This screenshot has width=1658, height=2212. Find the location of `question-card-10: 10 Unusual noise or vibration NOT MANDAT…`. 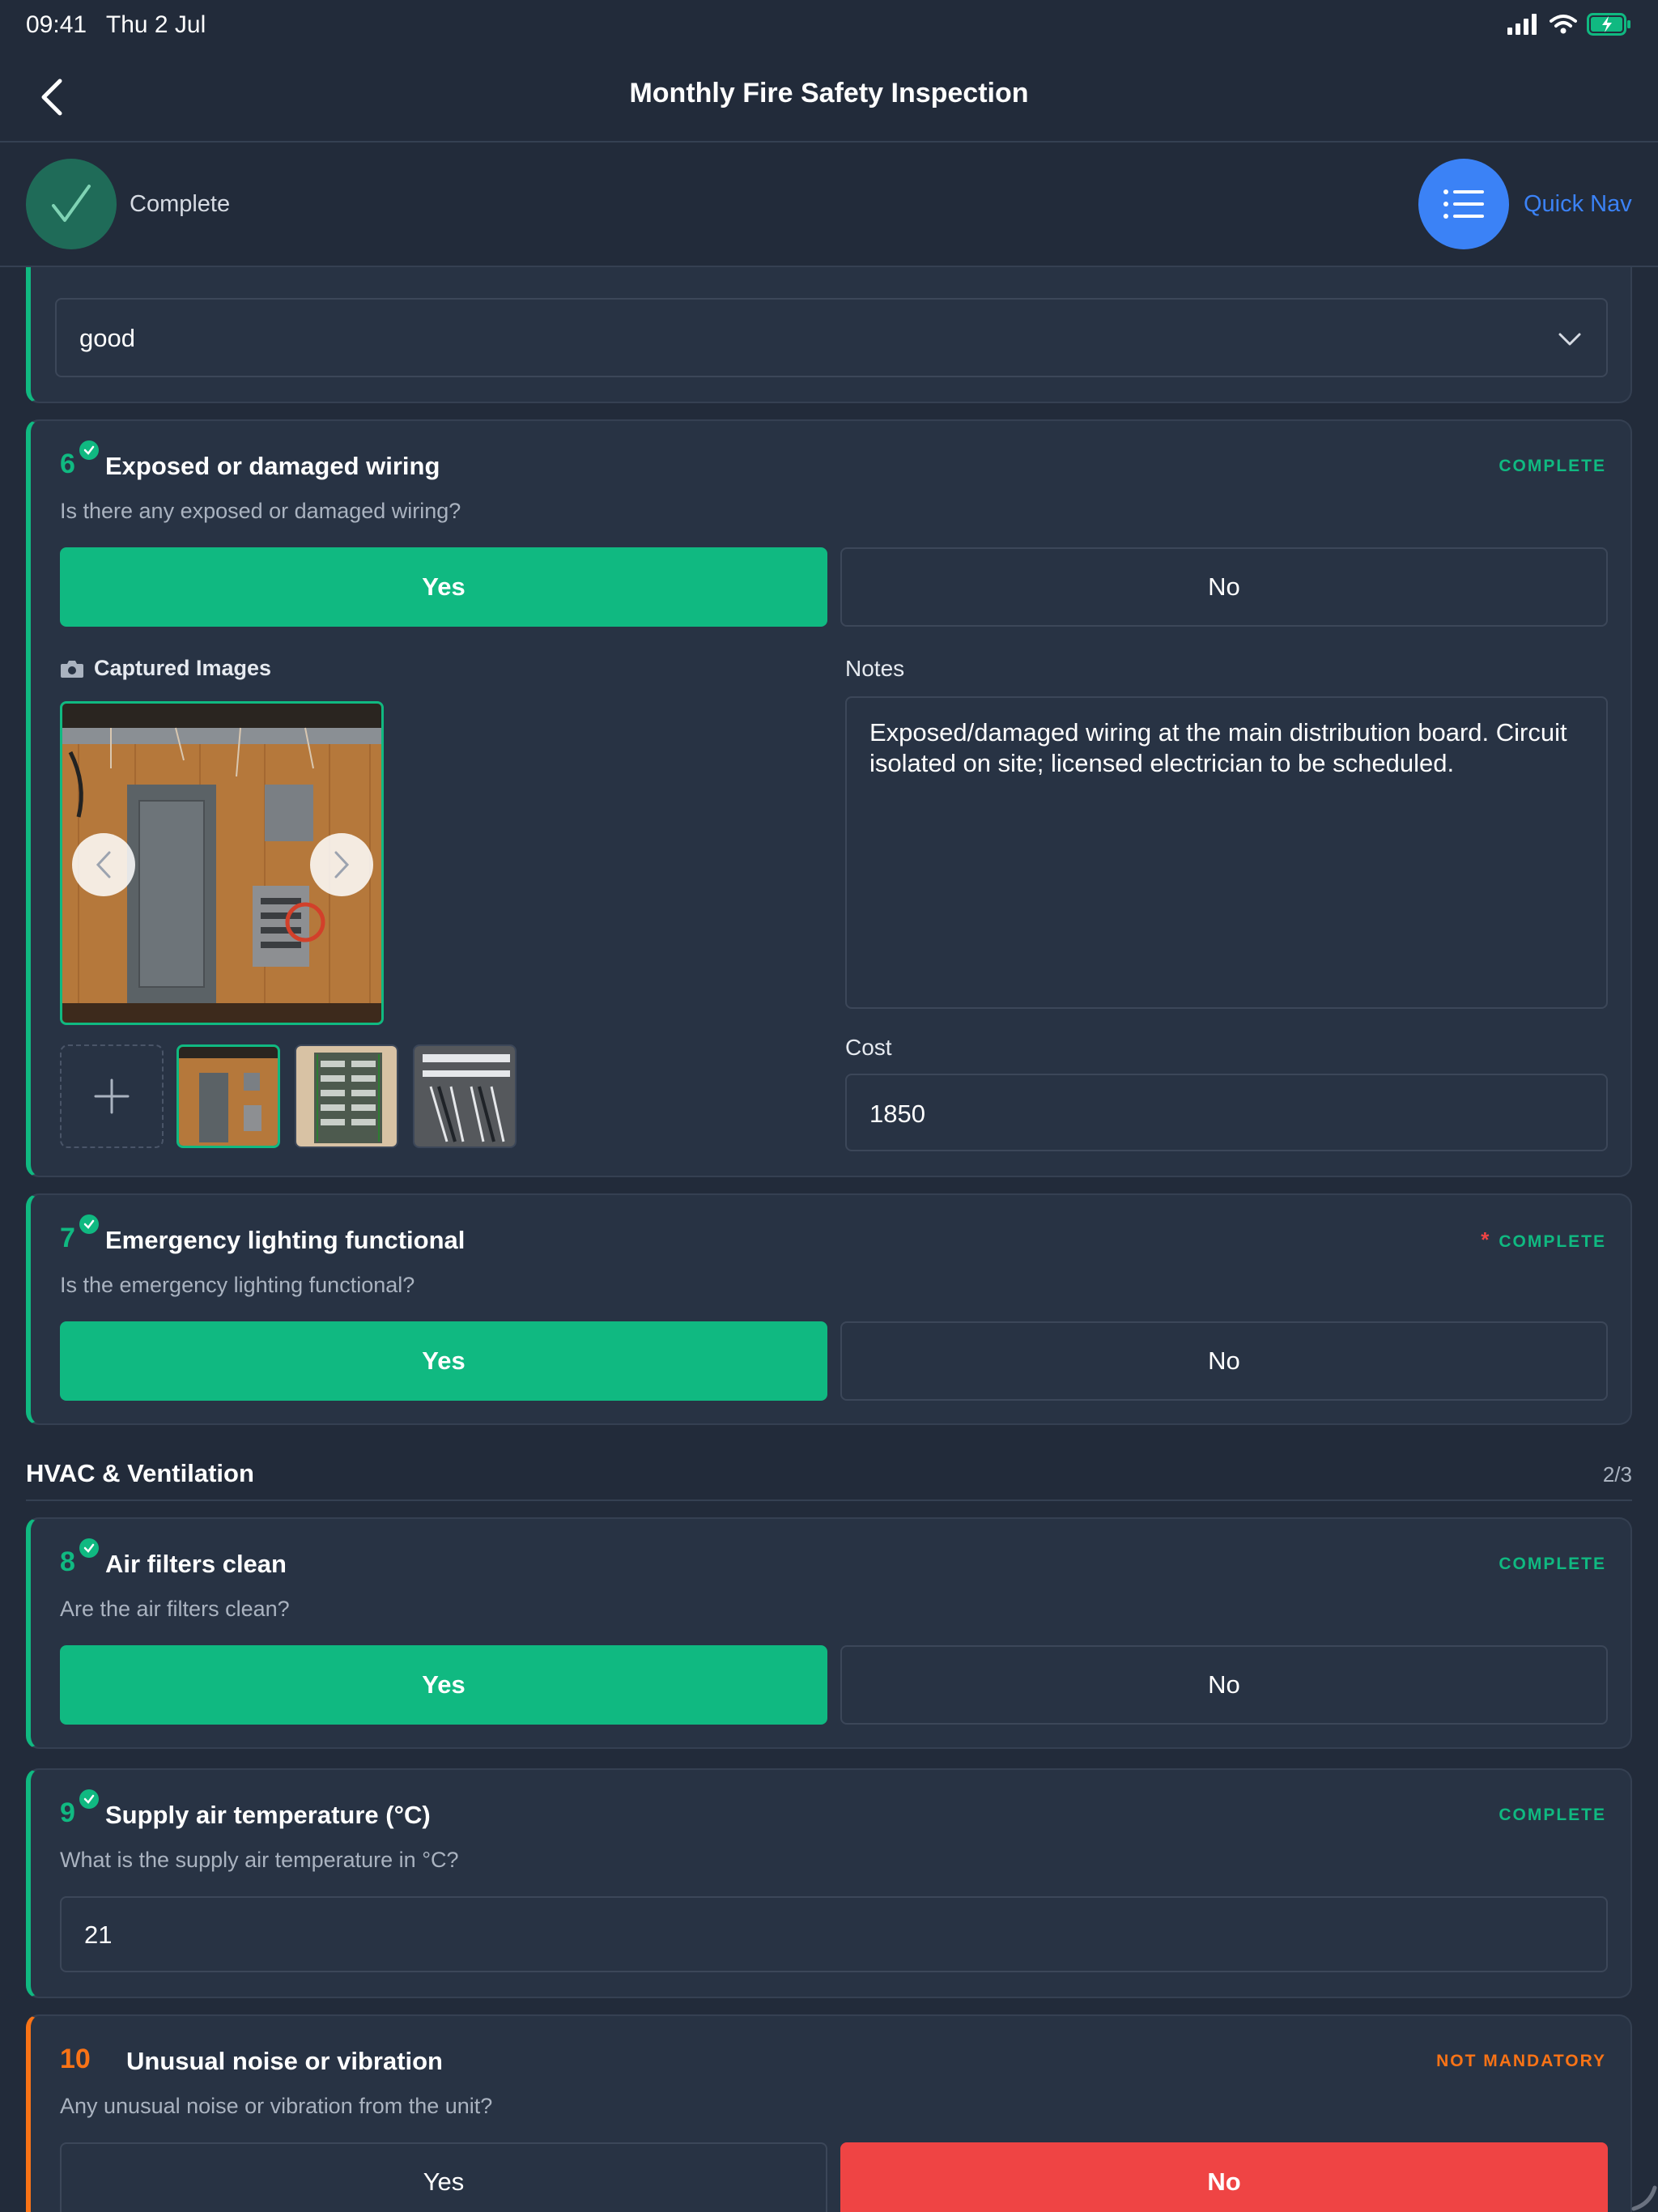

question-card-10: 10 Unusual noise or vibration NOT MANDAT… is located at coordinates (829, 2113).